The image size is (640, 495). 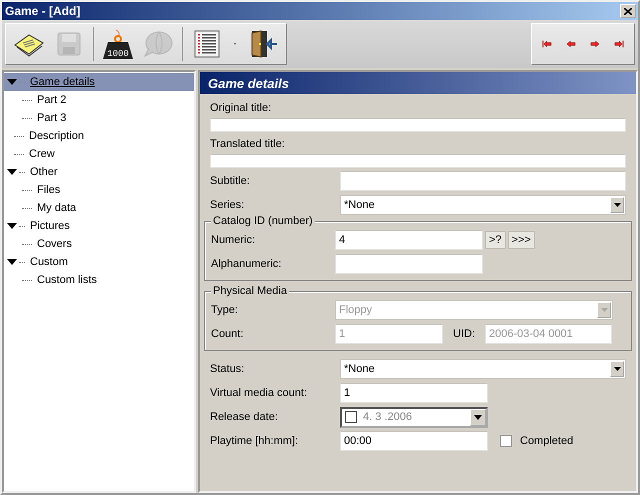 What do you see at coordinates (414, 417) in the screenshot?
I see `date-picker: 4. 3 .2006` at bounding box center [414, 417].